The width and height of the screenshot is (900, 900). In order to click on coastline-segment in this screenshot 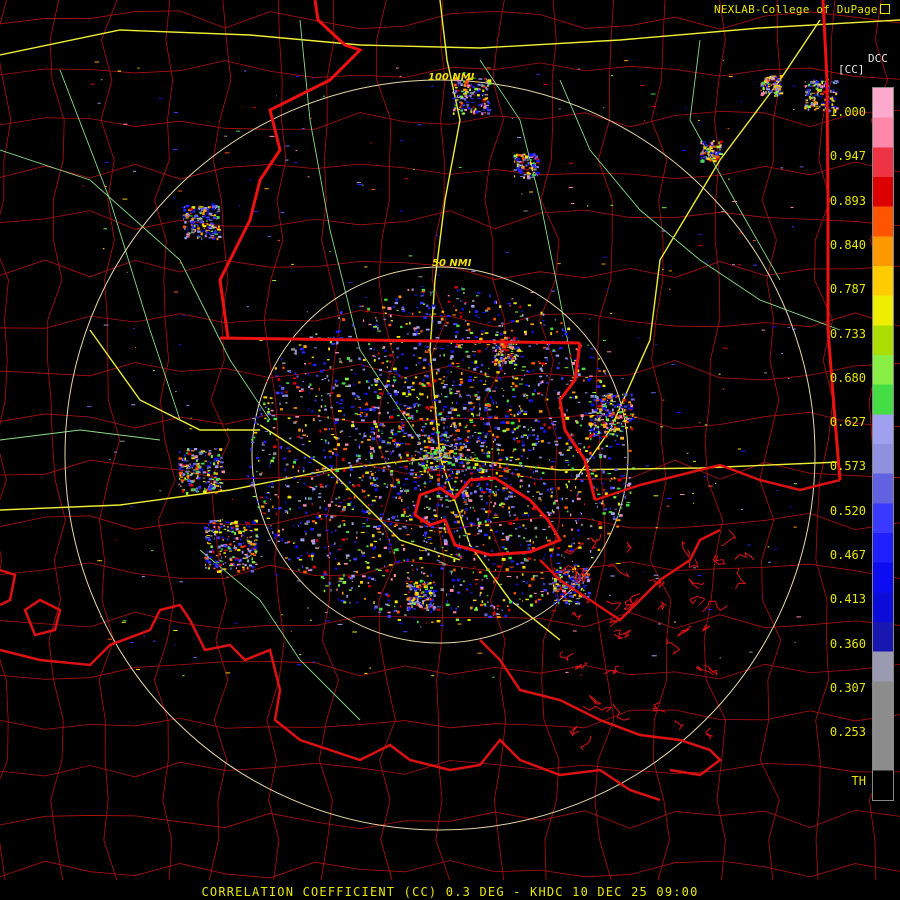, I will do `click(42, 617)`.